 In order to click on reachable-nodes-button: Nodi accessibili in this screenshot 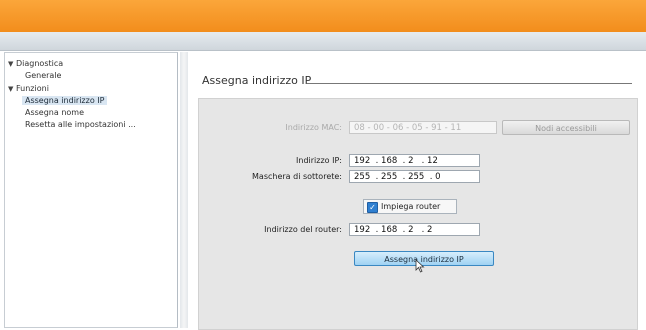, I will do `click(566, 127)`.